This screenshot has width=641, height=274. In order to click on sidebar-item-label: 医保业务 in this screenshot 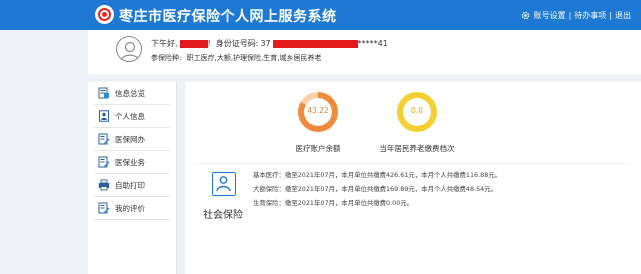, I will do `click(130, 162)`.